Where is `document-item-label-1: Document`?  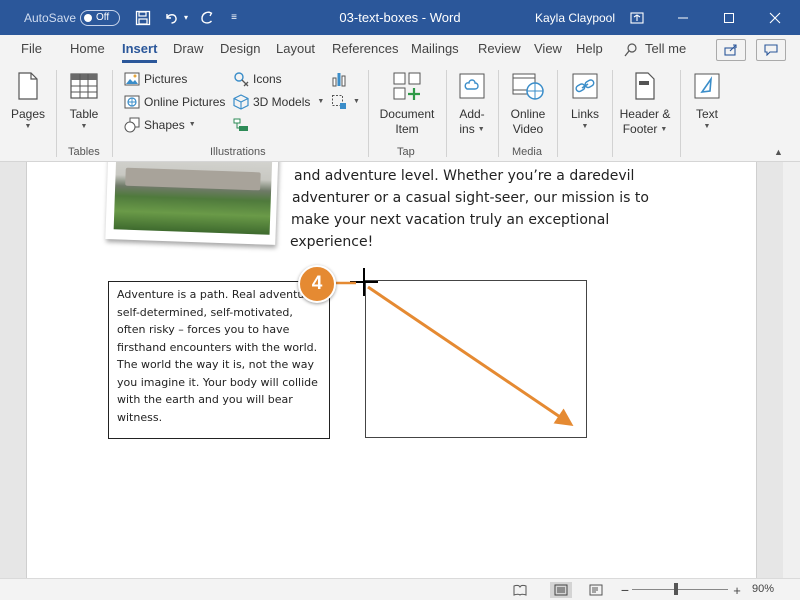 document-item-label-1: Document is located at coordinates (407, 114).